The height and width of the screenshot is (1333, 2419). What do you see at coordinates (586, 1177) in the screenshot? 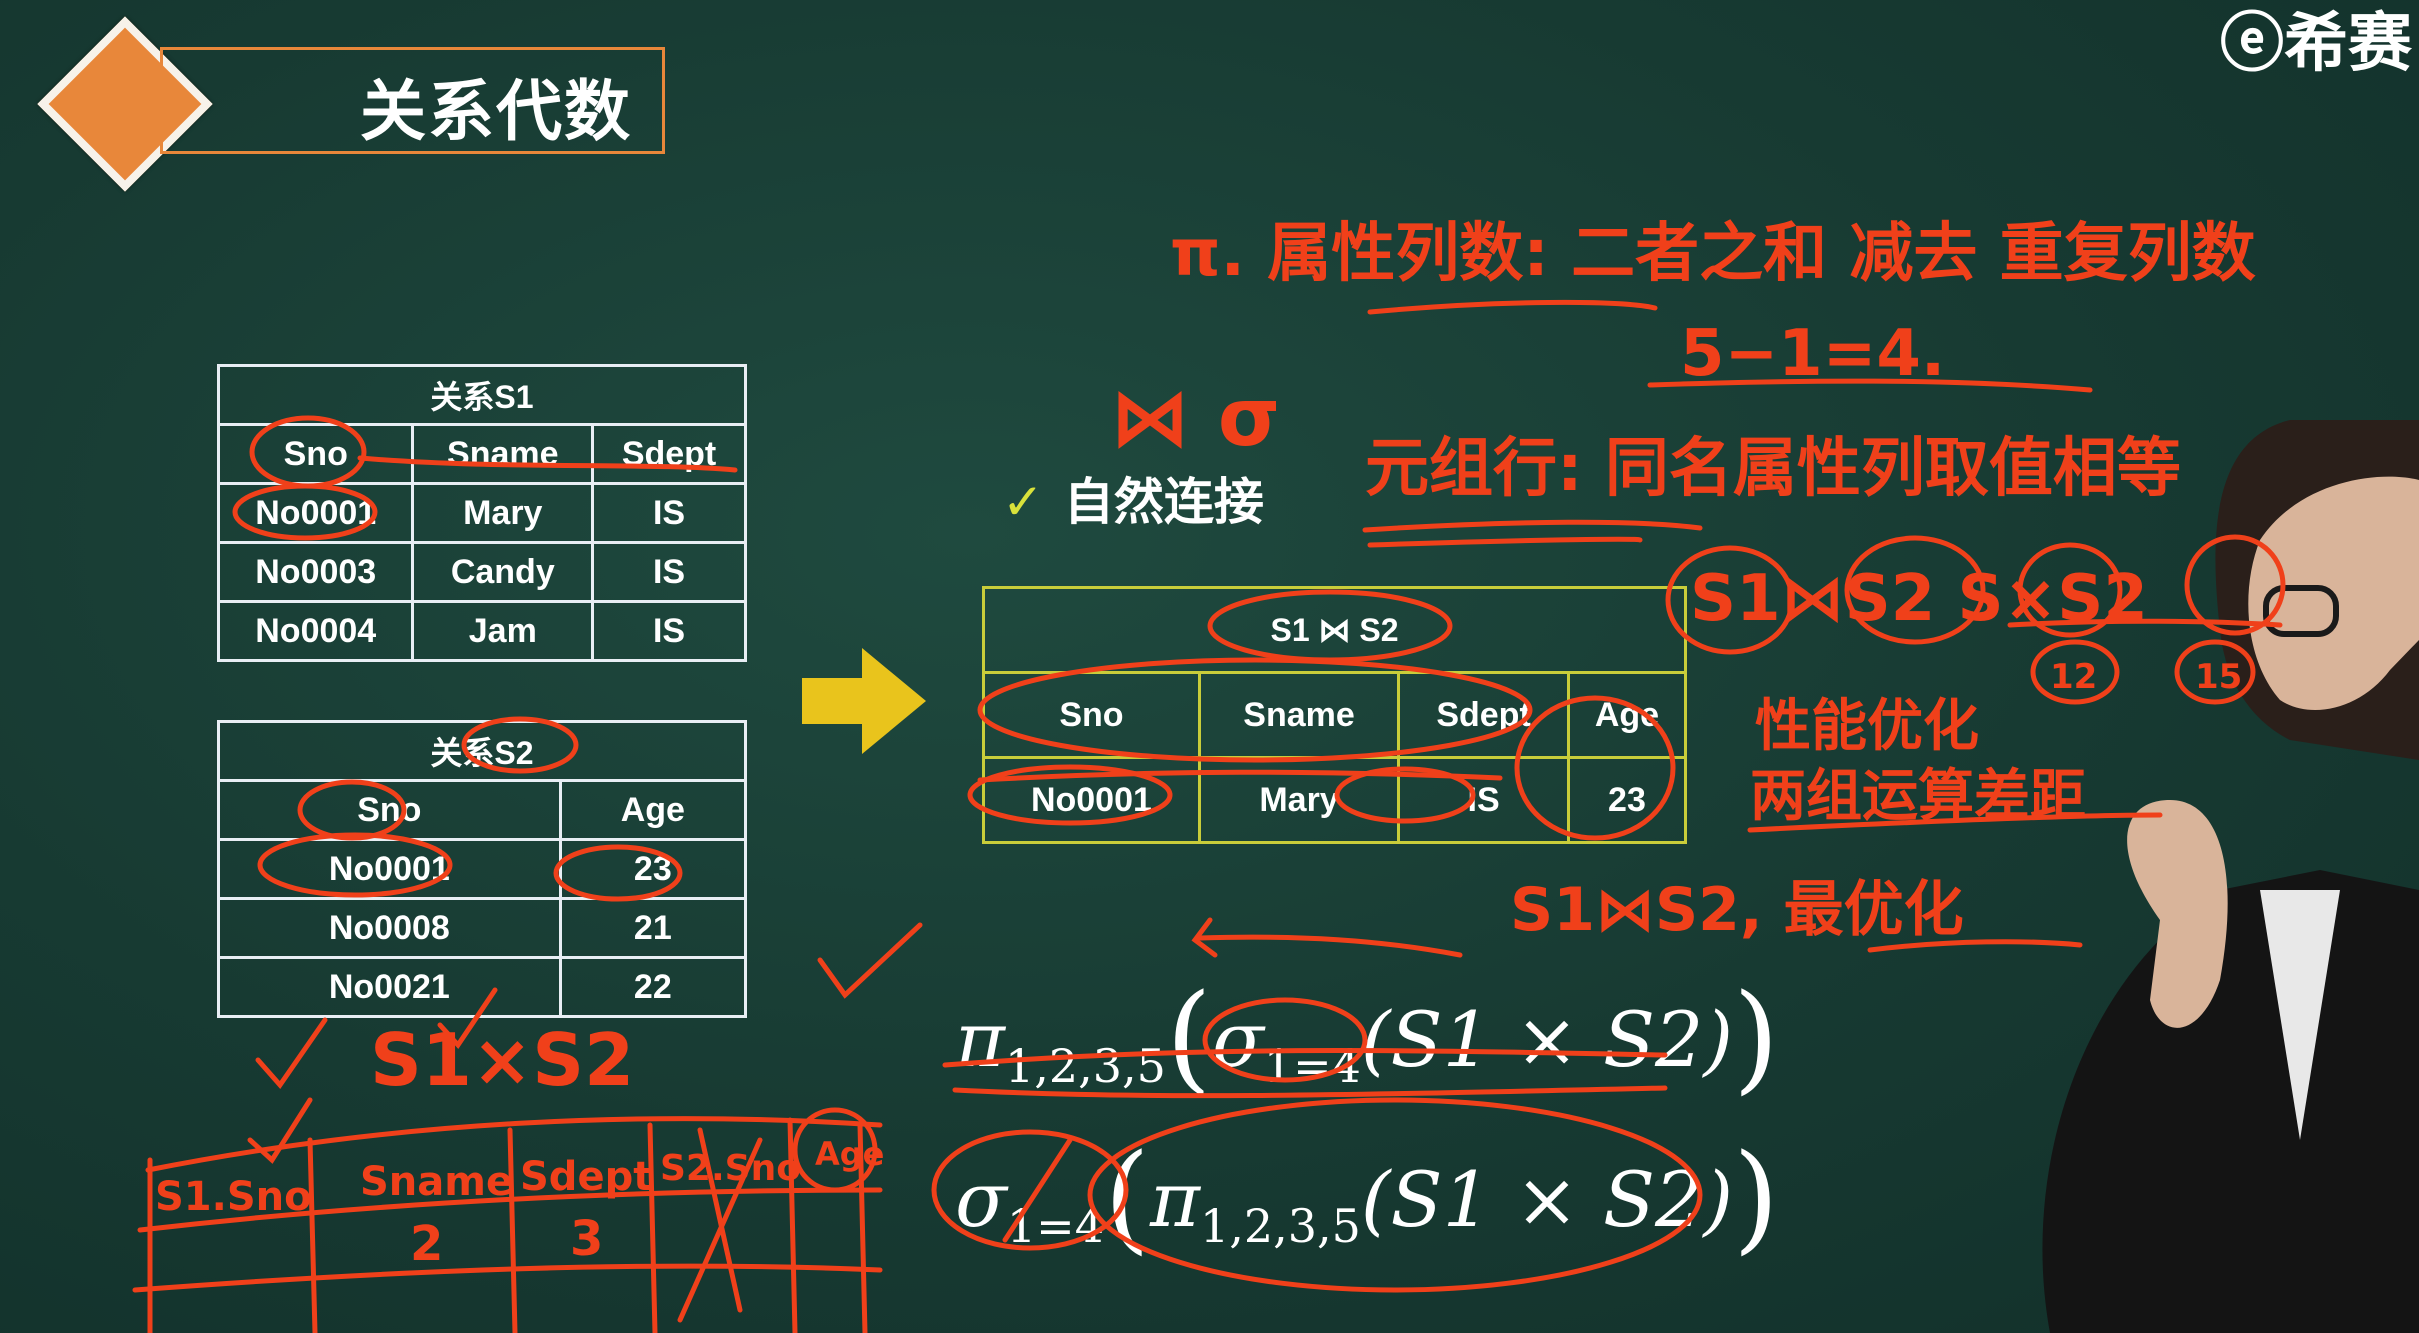
I see `handwritten-cross-header: Sdept` at bounding box center [586, 1177].